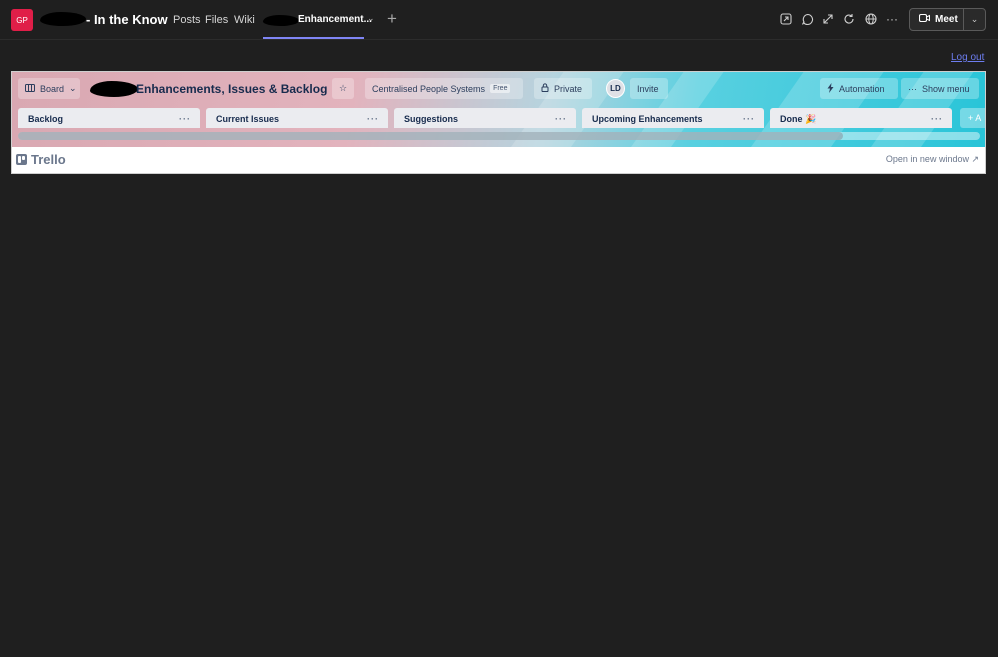 The height and width of the screenshot is (657, 998). Describe the element at coordinates (22, 20) in the screenshot. I see `team-avatar: GP` at that location.